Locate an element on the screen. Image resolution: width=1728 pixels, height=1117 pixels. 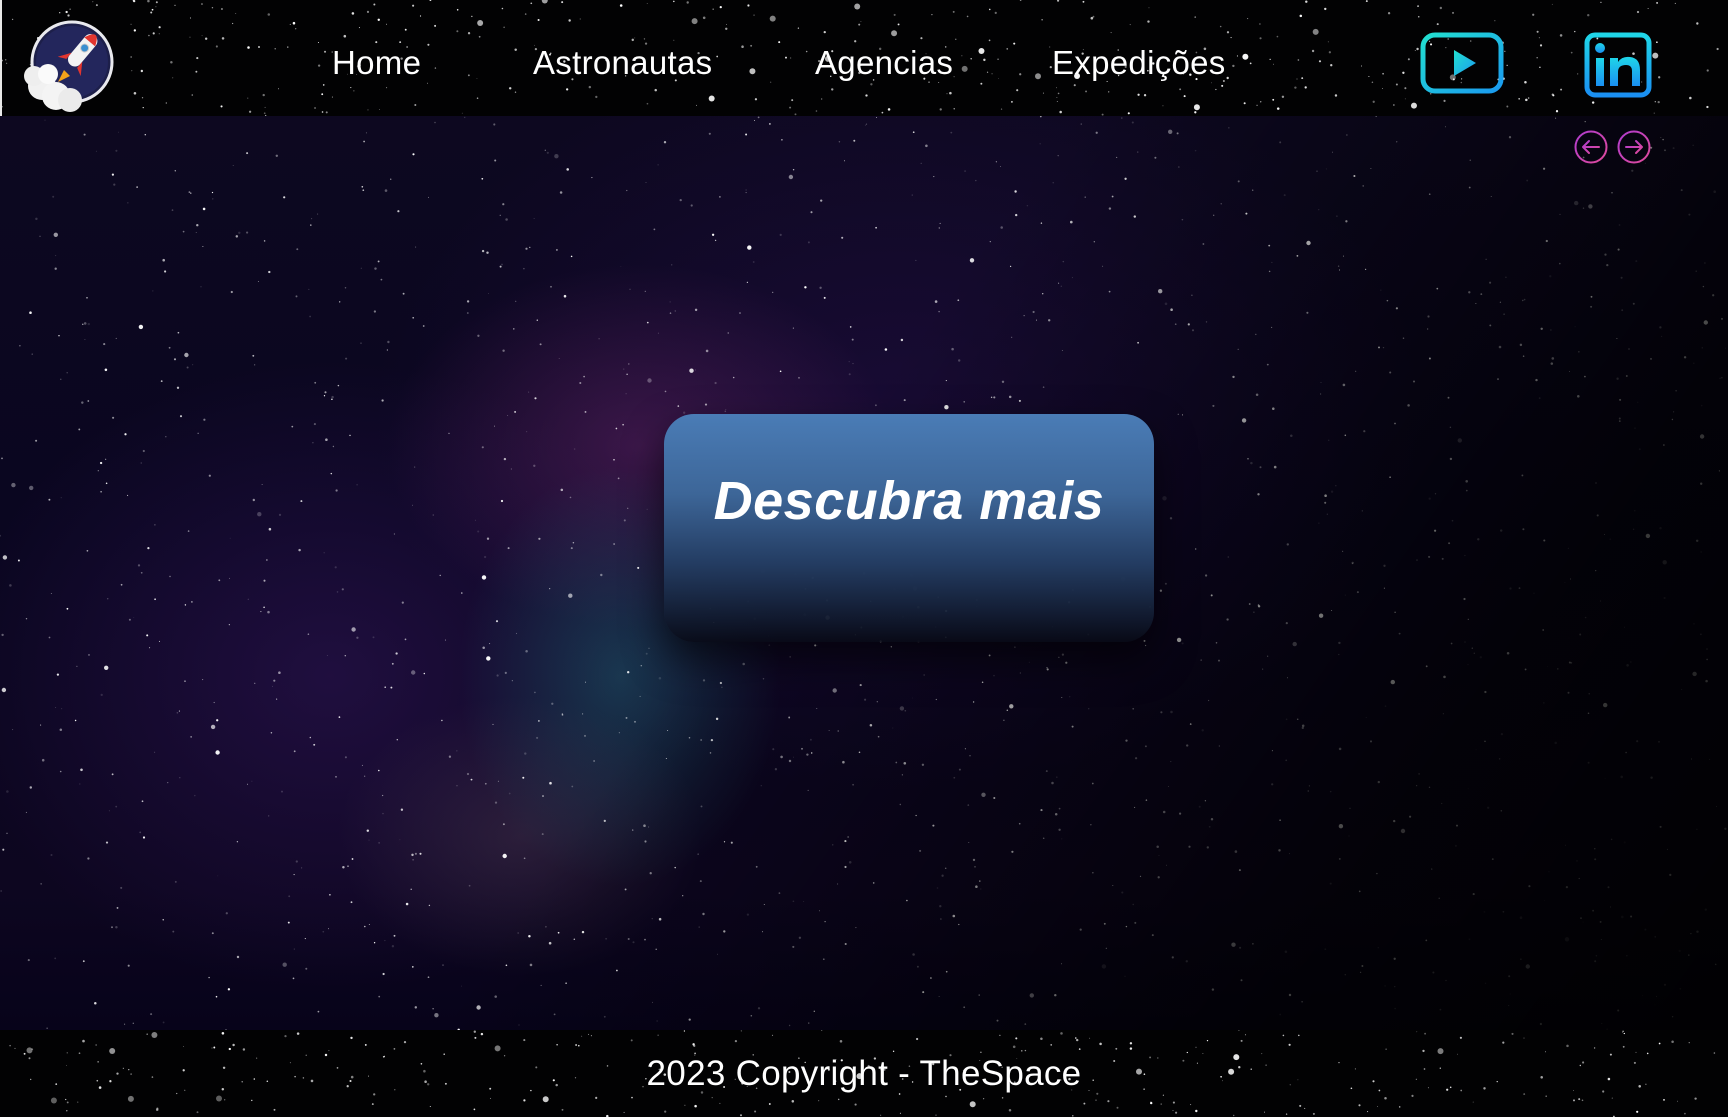
header: Home Astronautas Agencias Expedições is located at coordinates (864, 58).